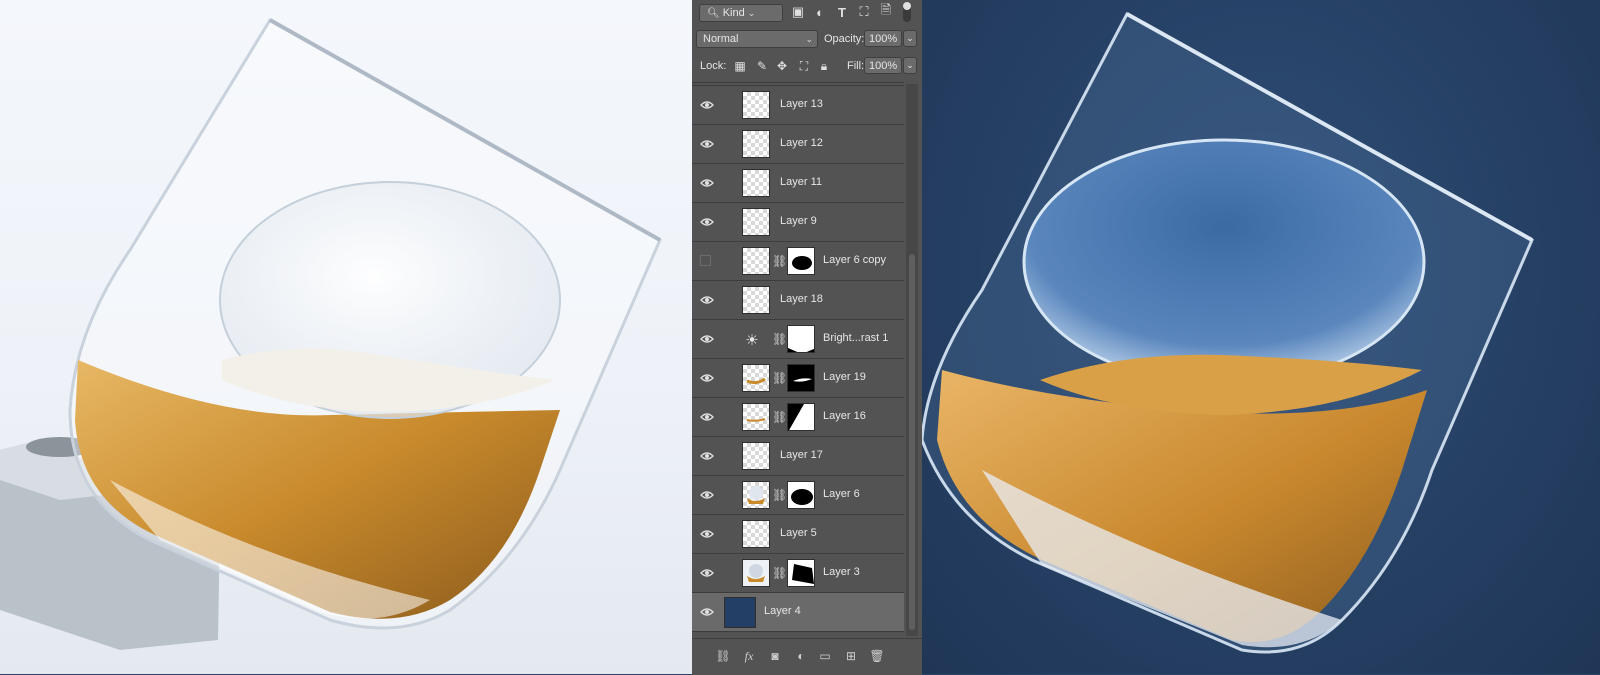 The width and height of the screenshot is (1600, 675). I want to click on visibility-toggle, so click(705, 260).